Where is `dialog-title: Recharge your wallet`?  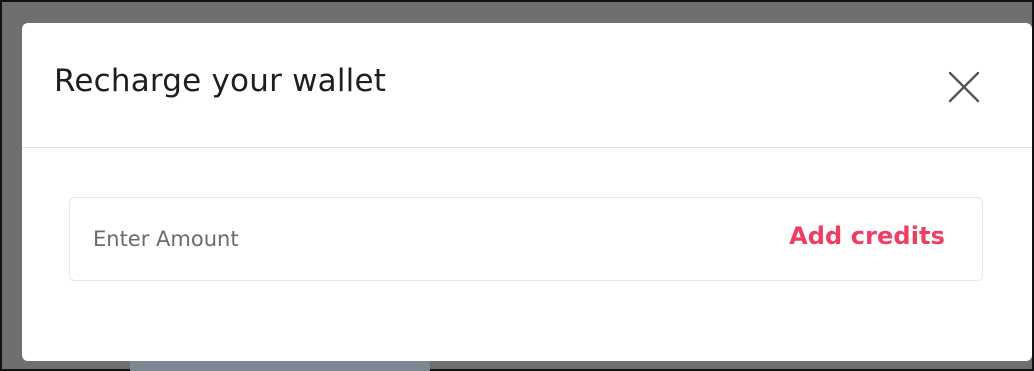
dialog-title: Recharge your wallet is located at coordinates (220, 81).